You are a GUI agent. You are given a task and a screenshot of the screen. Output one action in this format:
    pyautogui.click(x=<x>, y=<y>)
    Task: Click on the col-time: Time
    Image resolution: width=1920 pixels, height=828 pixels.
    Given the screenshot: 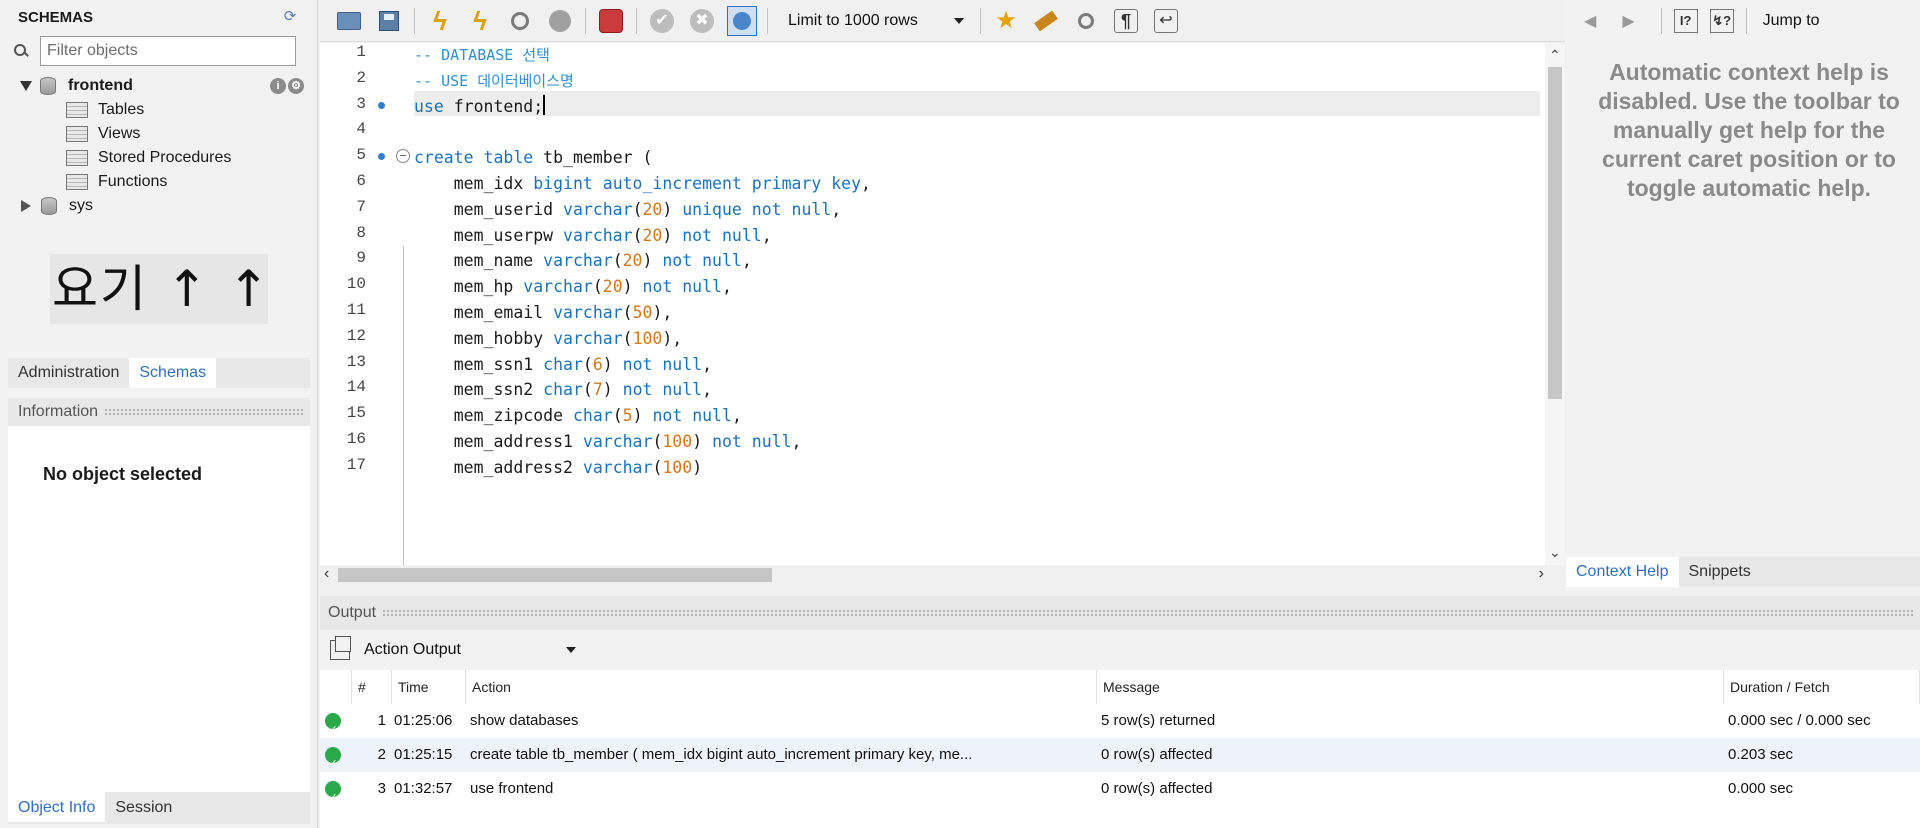 What is the action you would take?
    pyautogui.click(x=429, y=687)
    